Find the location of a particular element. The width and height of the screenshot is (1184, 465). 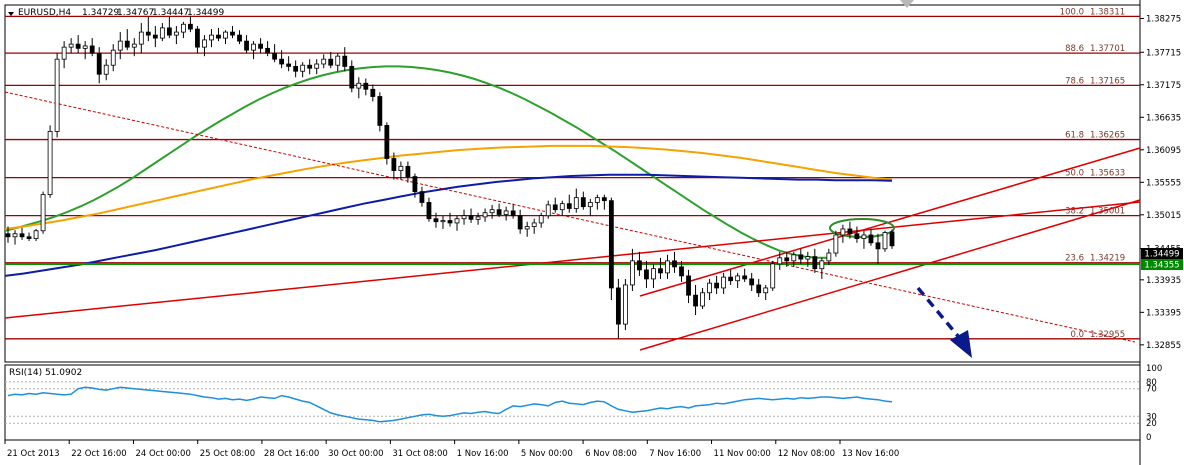

fib-ratio-label: 61.8 is located at coordinates (1074, 136).